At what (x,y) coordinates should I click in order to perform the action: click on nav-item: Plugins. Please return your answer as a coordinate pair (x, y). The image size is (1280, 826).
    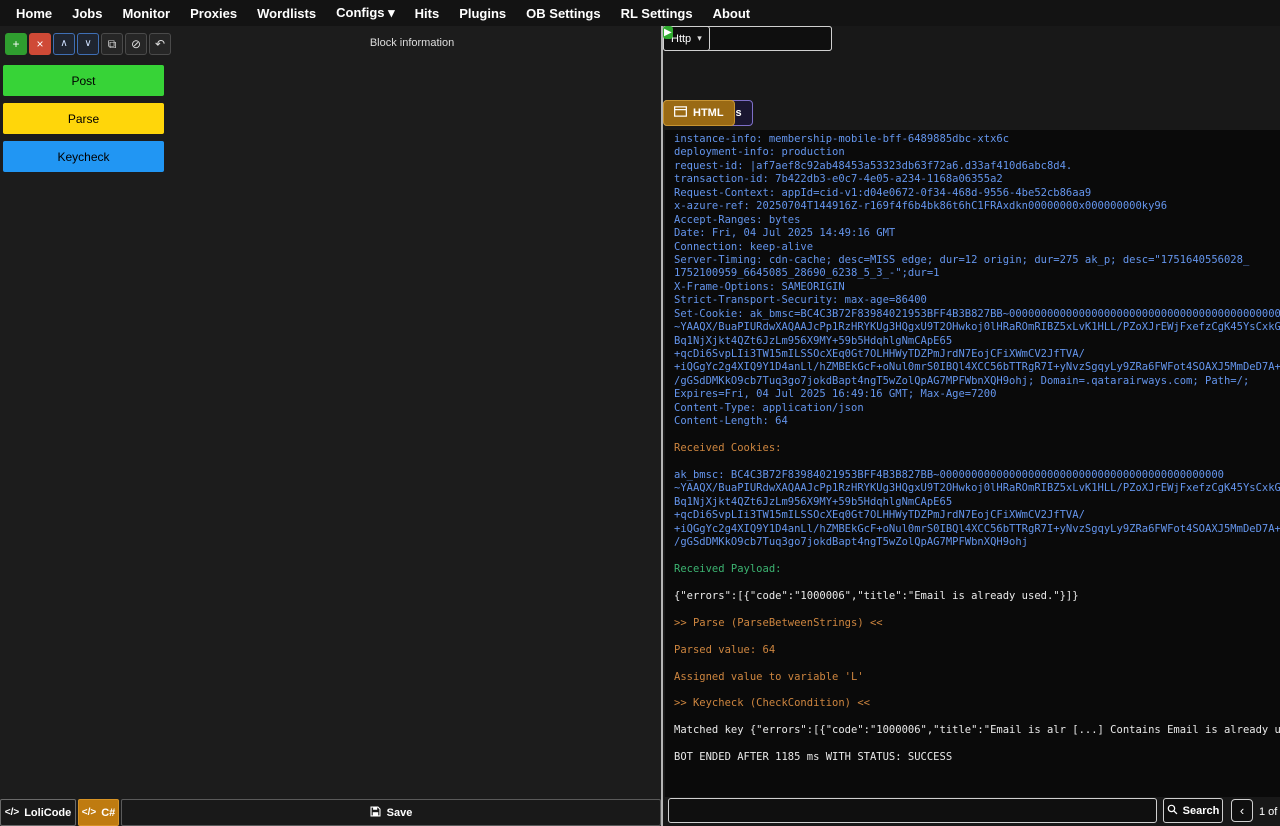
    Looking at the image, I should click on (482, 13).